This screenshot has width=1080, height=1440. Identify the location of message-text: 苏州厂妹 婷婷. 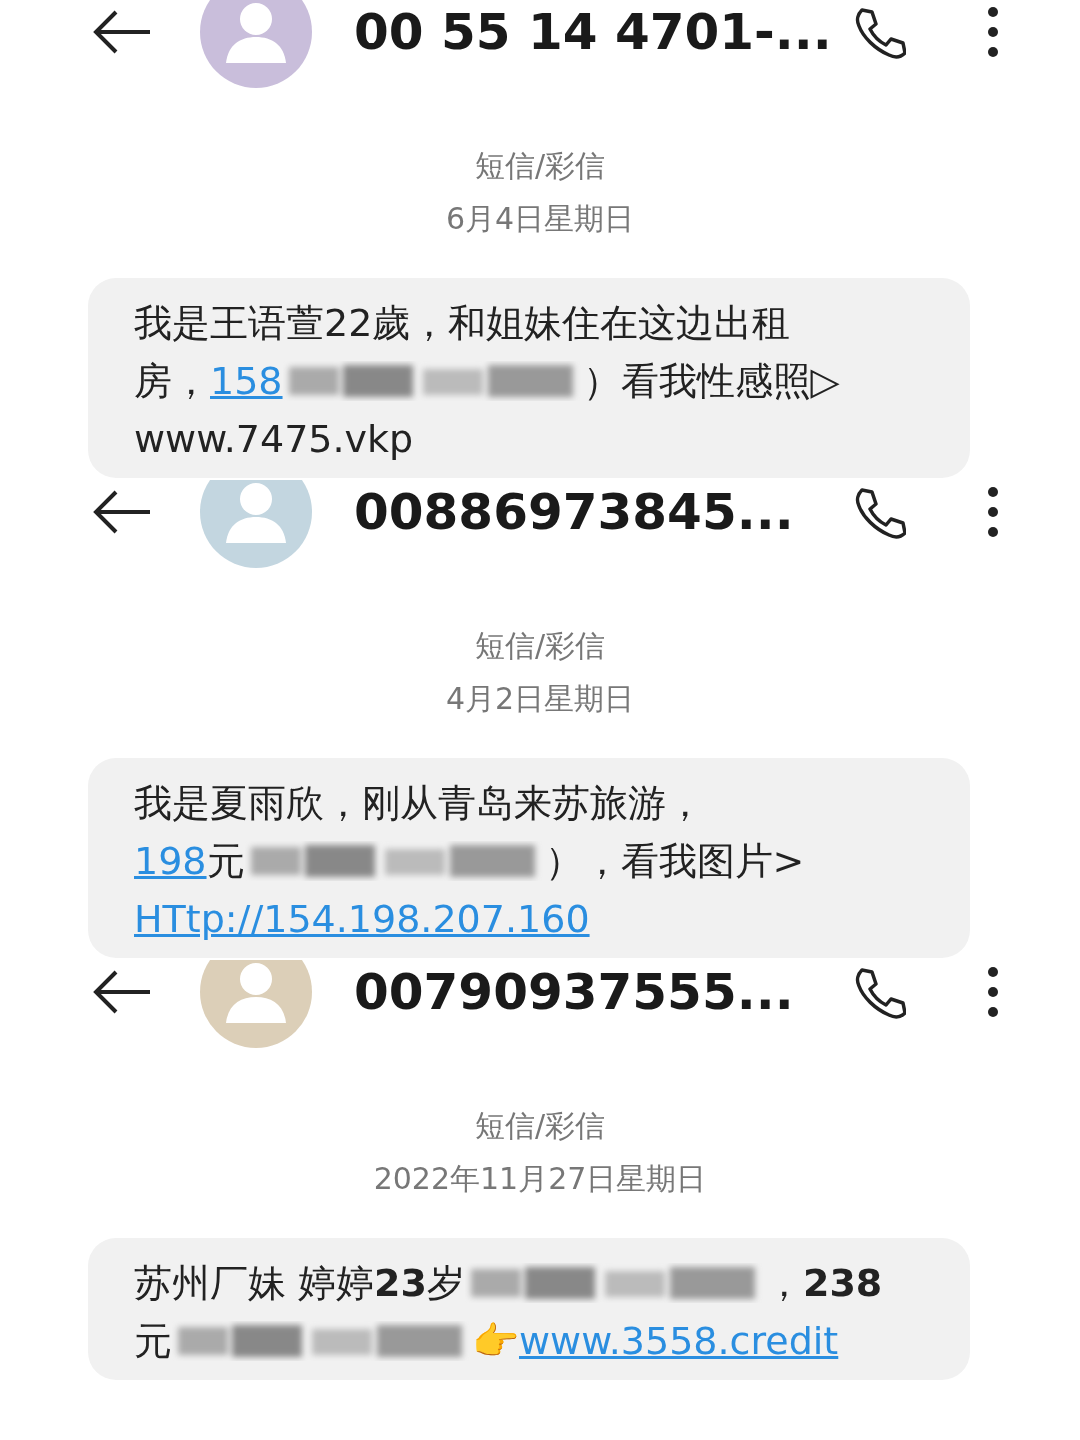
(254, 1283).